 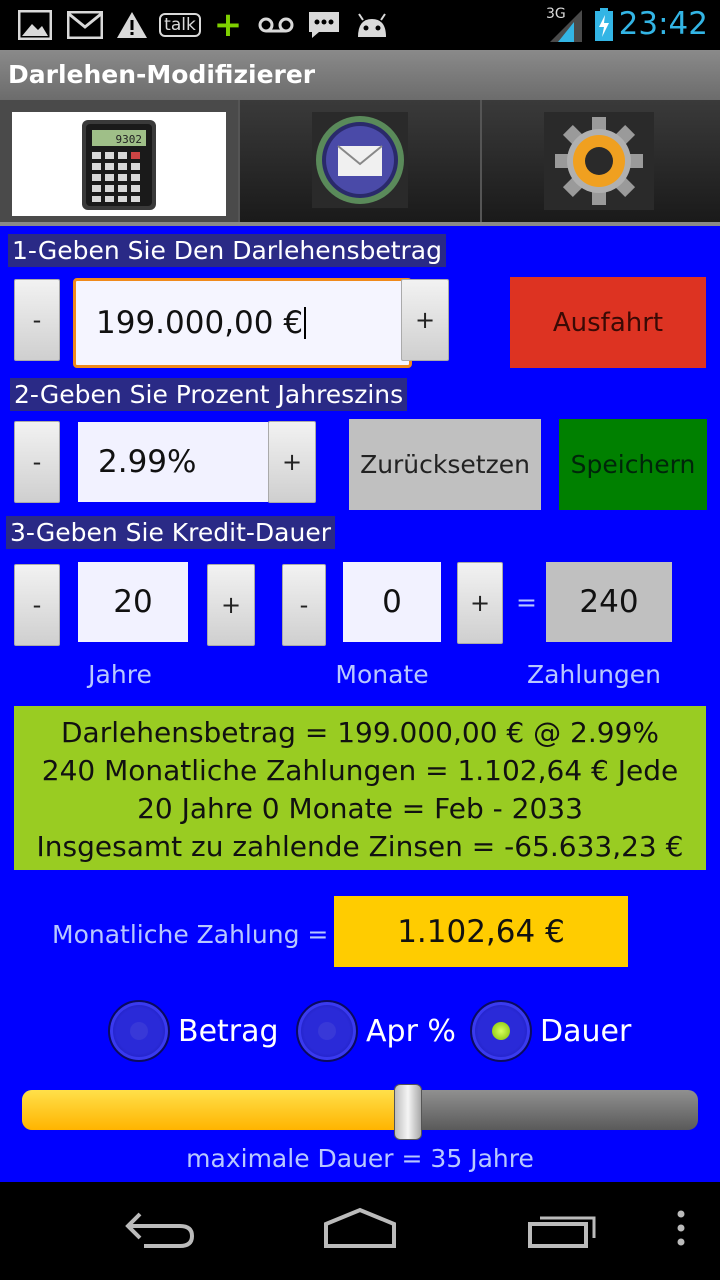 I want to click on amount-value: 199.000,00 €, so click(x=200, y=323).